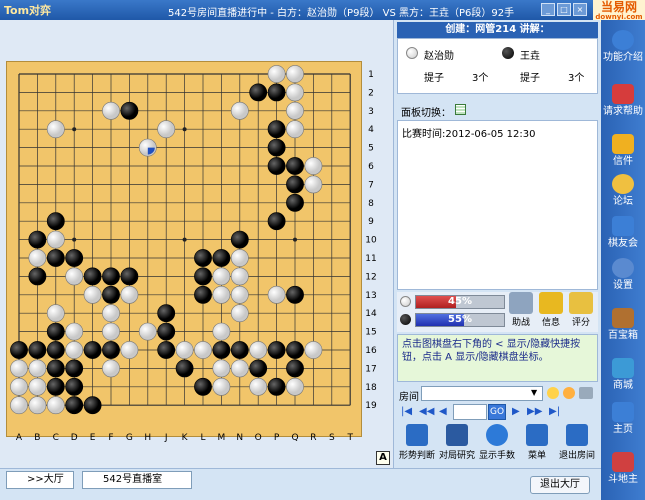 The image size is (645, 500). Describe the element at coordinates (521, 310) in the screenshot. I see `assist-button: 助战` at that location.